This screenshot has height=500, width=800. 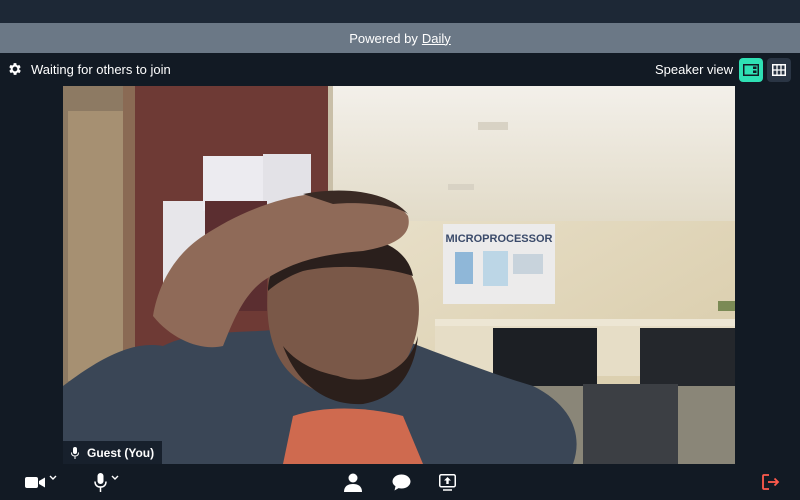 I want to click on chat-icon, so click(x=401, y=482).